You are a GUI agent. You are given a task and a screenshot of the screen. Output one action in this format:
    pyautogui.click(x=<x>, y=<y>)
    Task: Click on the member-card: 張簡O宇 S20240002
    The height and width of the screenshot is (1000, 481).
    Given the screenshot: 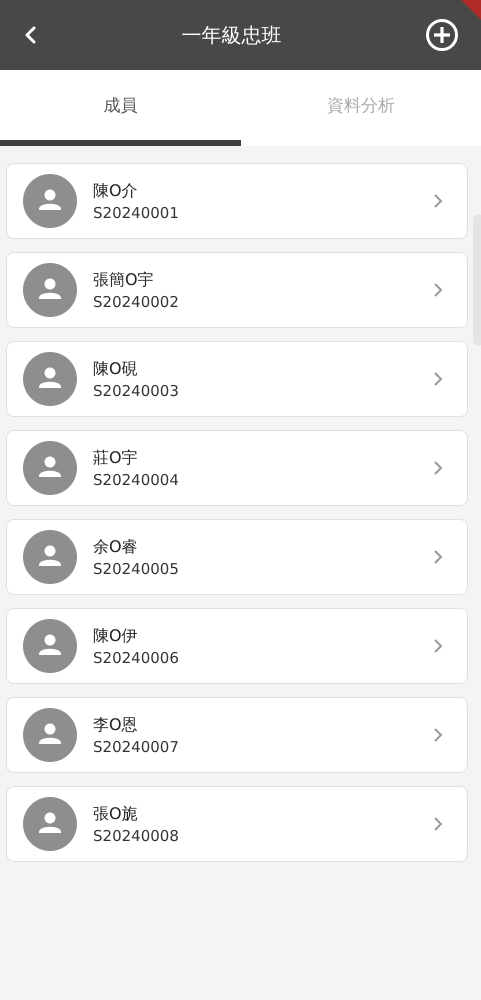 What is the action you would take?
    pyautogui.click(x=237, y=290)
    